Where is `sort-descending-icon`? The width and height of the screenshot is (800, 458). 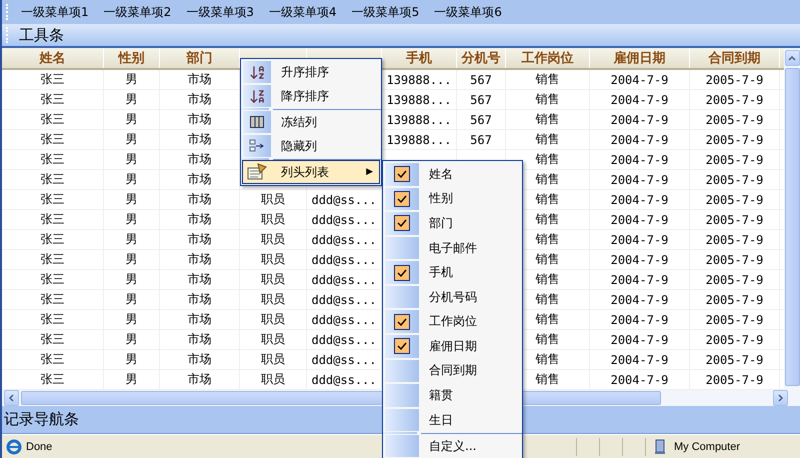 sort-descending-icon is located at coordinates (257, 96).